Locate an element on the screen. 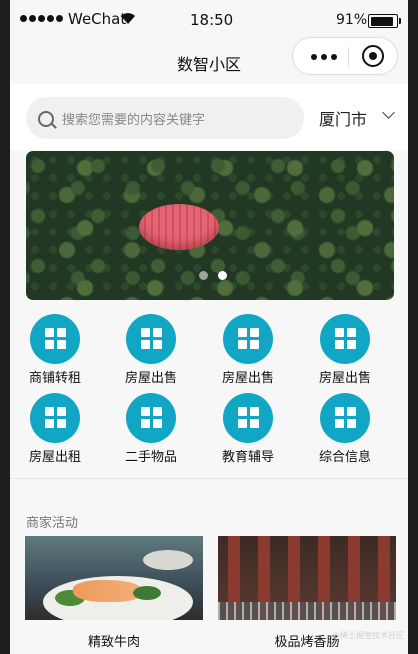 Image resolution: width=418 pixels, height=654 pixels. battery-icon is located at coordinates (384, 21).